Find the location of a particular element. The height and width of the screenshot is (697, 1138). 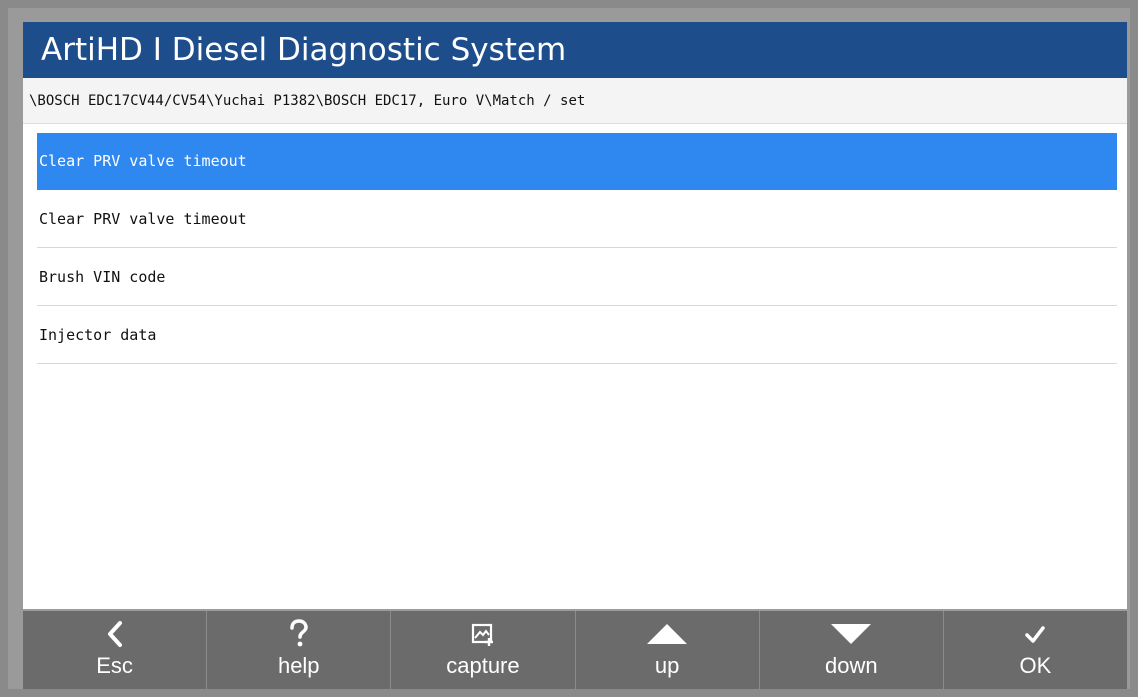

list-item-brush-vin-code: Brush VIN code is located at coordinates (577, 277).